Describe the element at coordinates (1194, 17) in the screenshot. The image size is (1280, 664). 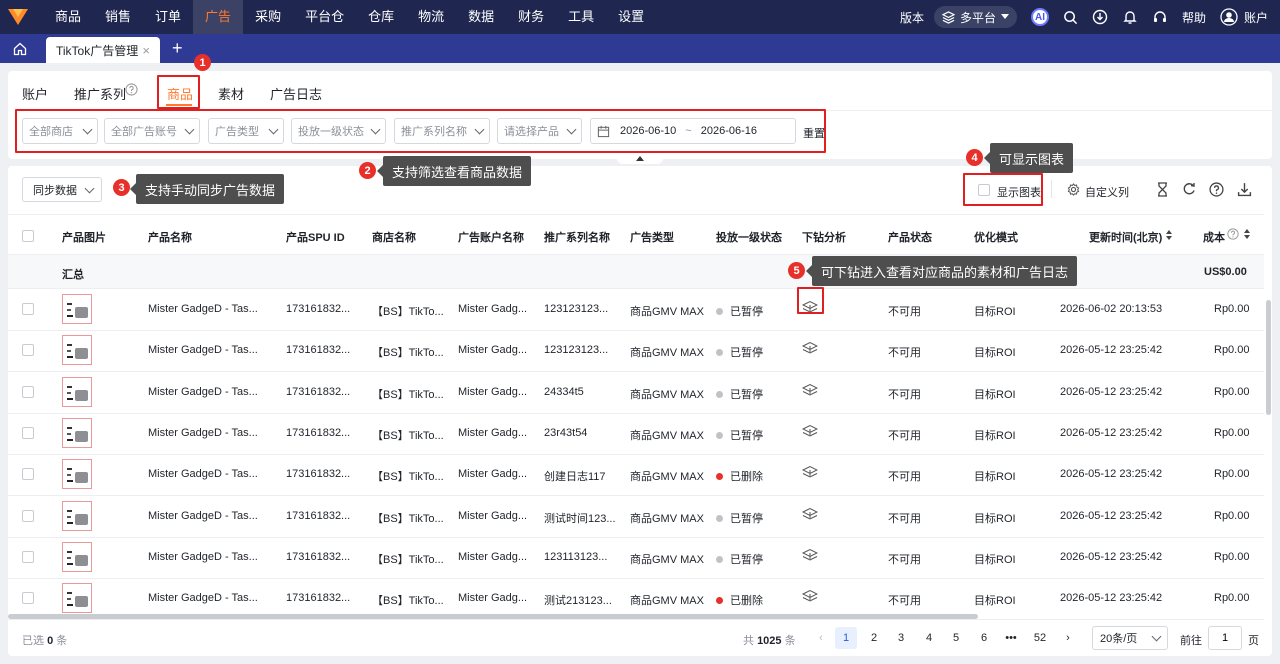
I see `help-link: 帮助` at that location.